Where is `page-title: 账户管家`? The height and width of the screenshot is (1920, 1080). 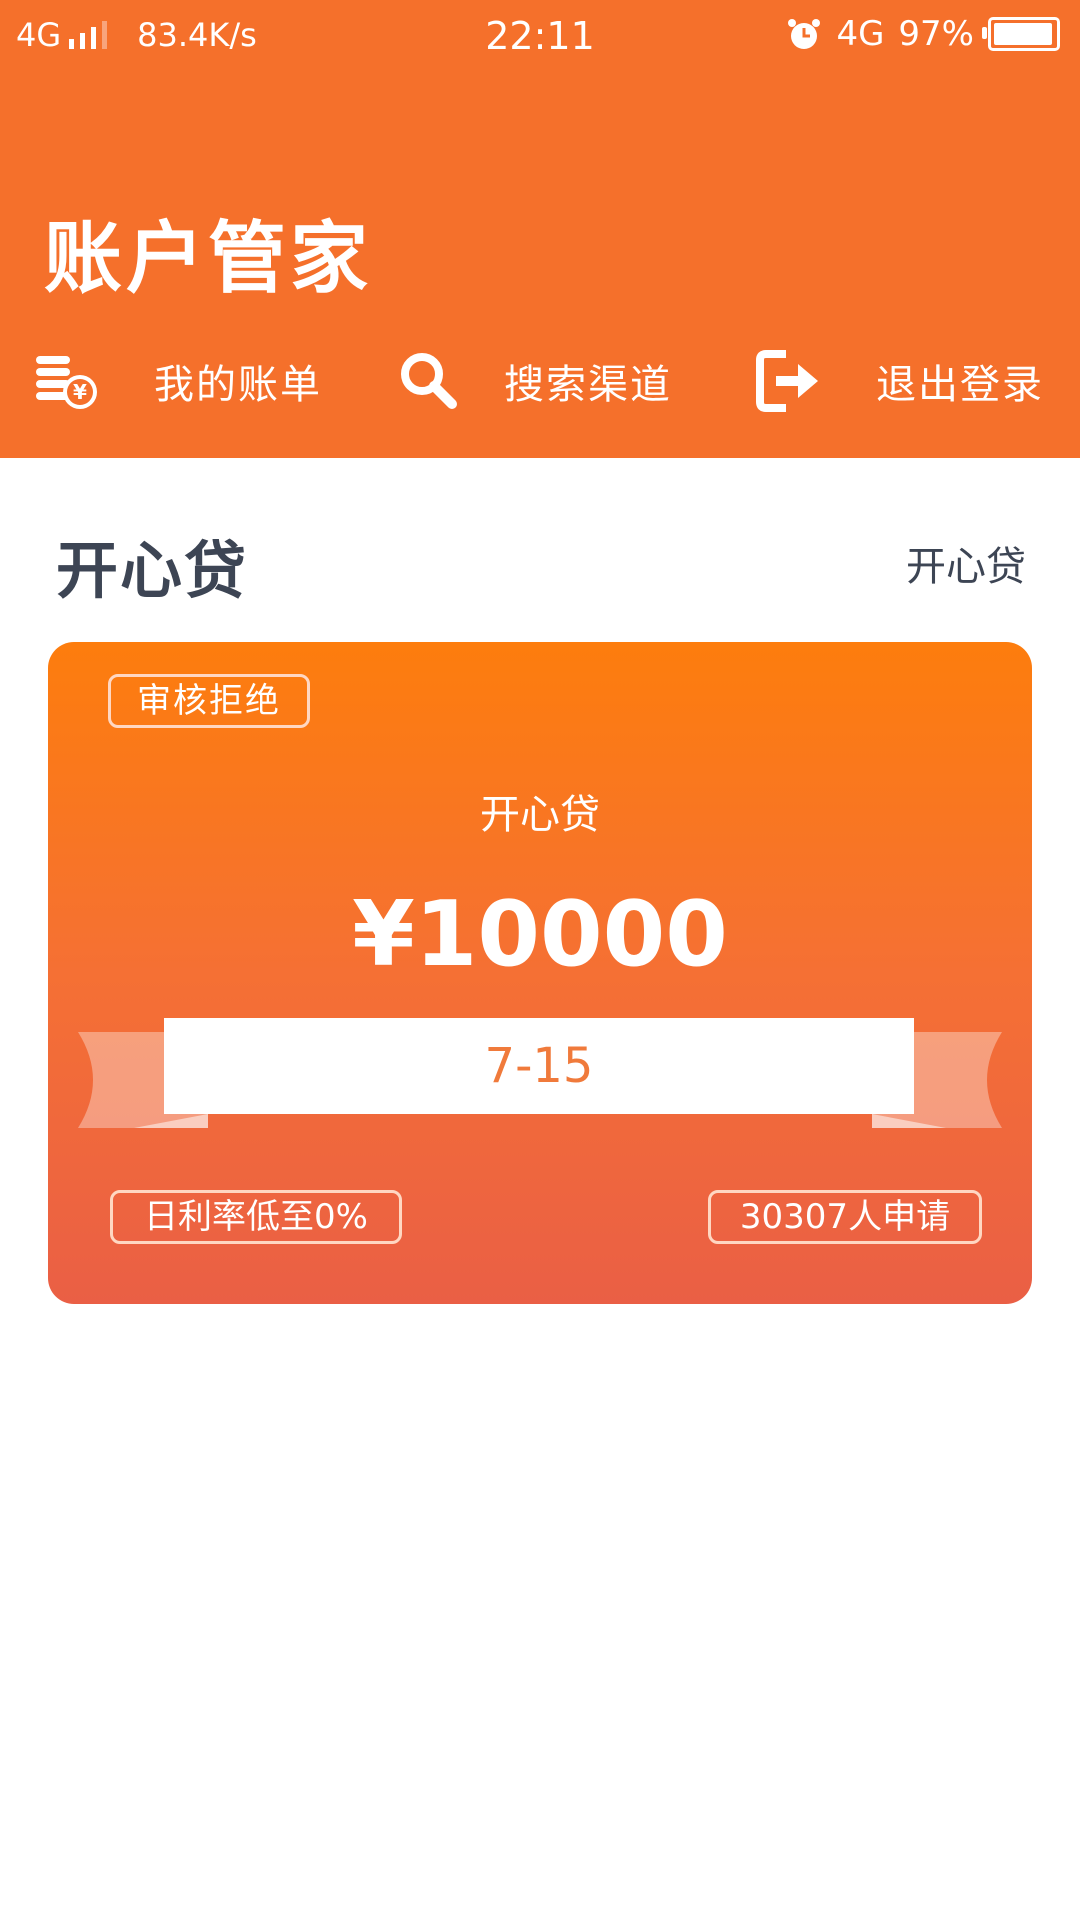 page-title: 账户管家 is located at coordinates (208, 259).